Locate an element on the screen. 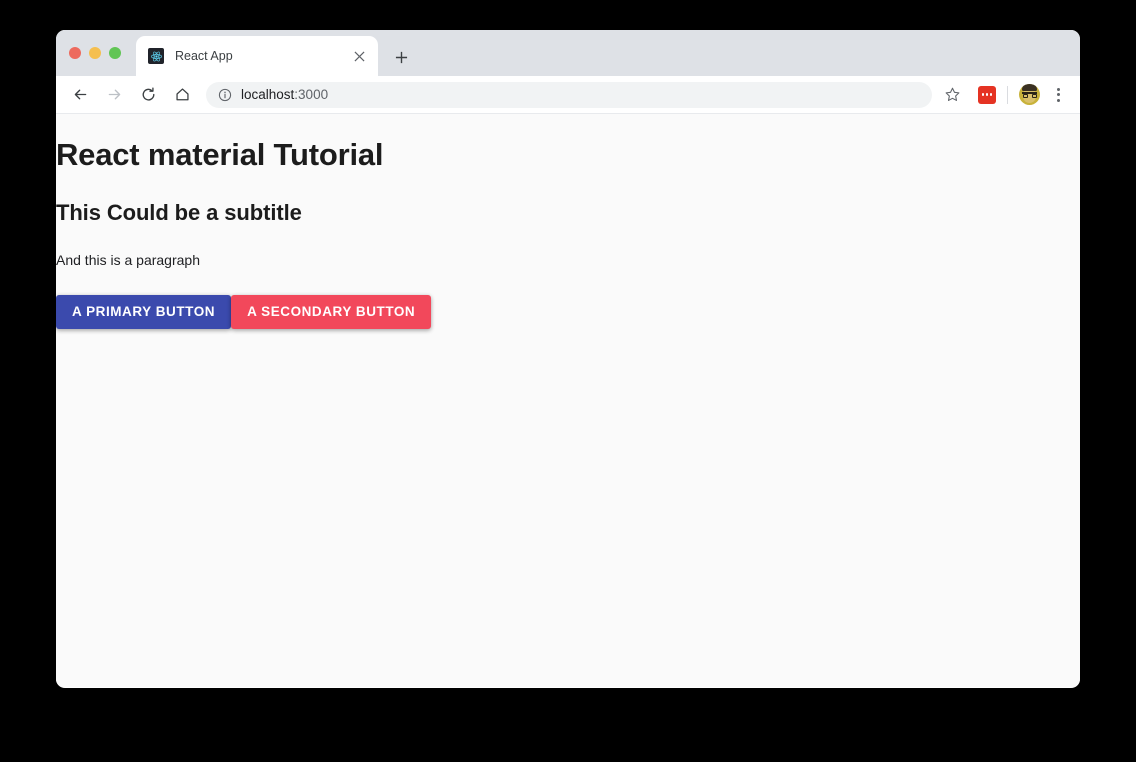  react-logo-icon is located at coordinates (156, 56).